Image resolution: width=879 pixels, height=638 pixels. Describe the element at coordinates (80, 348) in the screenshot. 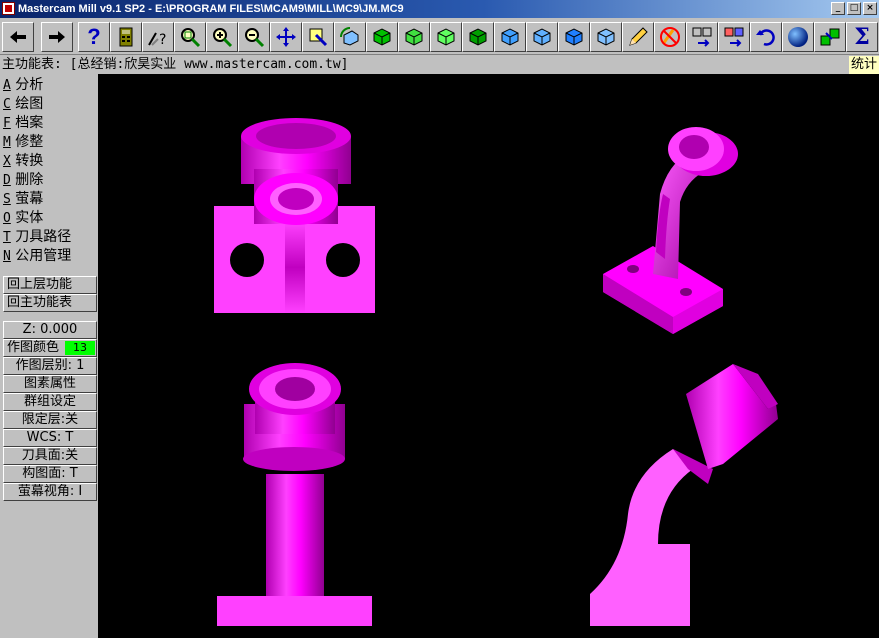

I see `color-swatch: 13` at that location.